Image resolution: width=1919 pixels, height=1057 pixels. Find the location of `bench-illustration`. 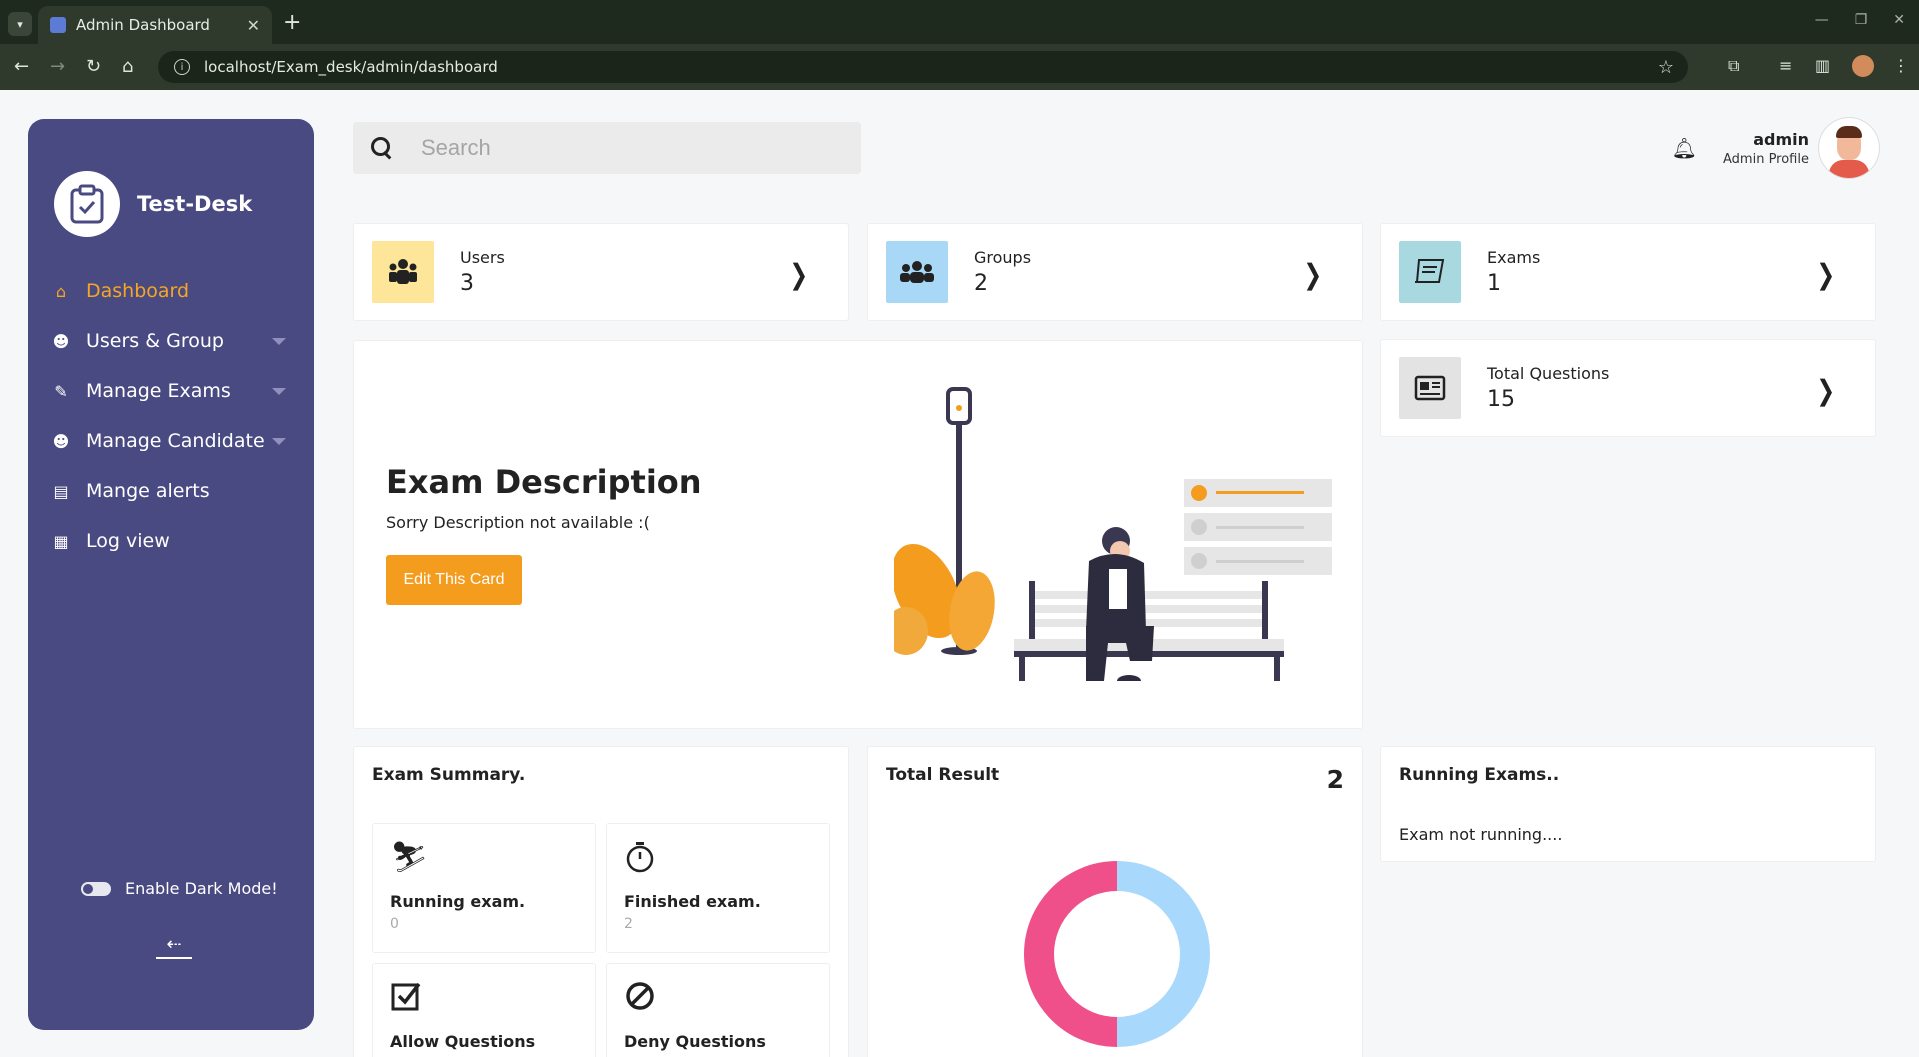

bench-illustration is located at coordinates (1113, 534).